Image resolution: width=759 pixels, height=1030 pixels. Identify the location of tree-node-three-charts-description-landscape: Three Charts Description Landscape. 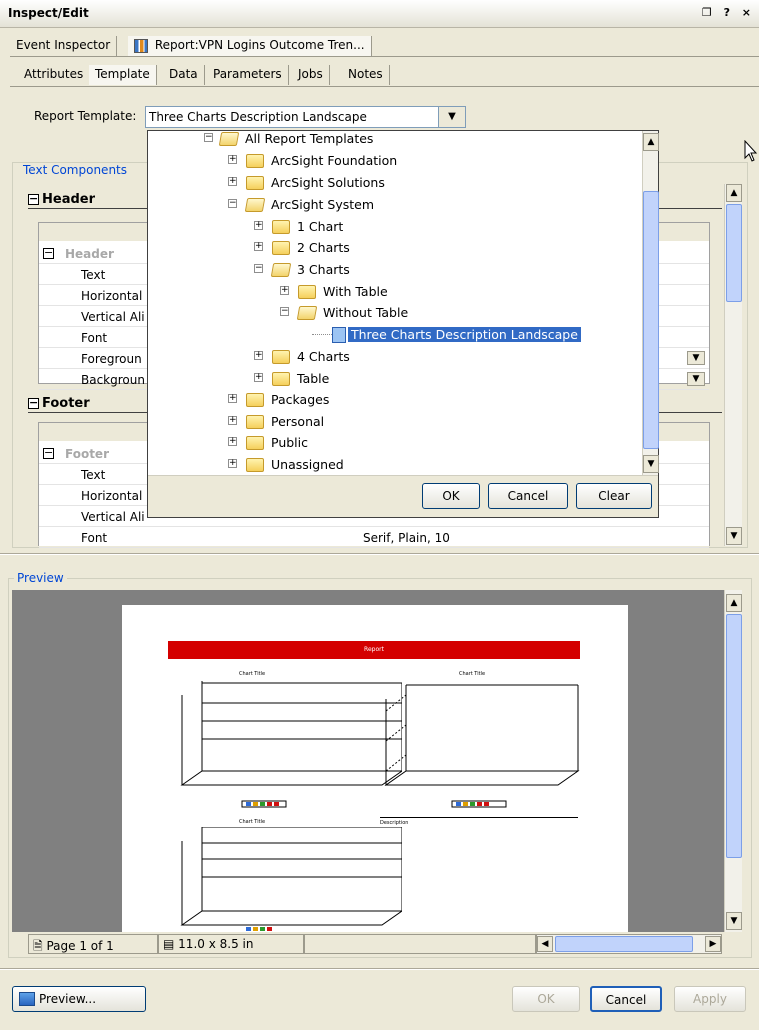
(393, 335).